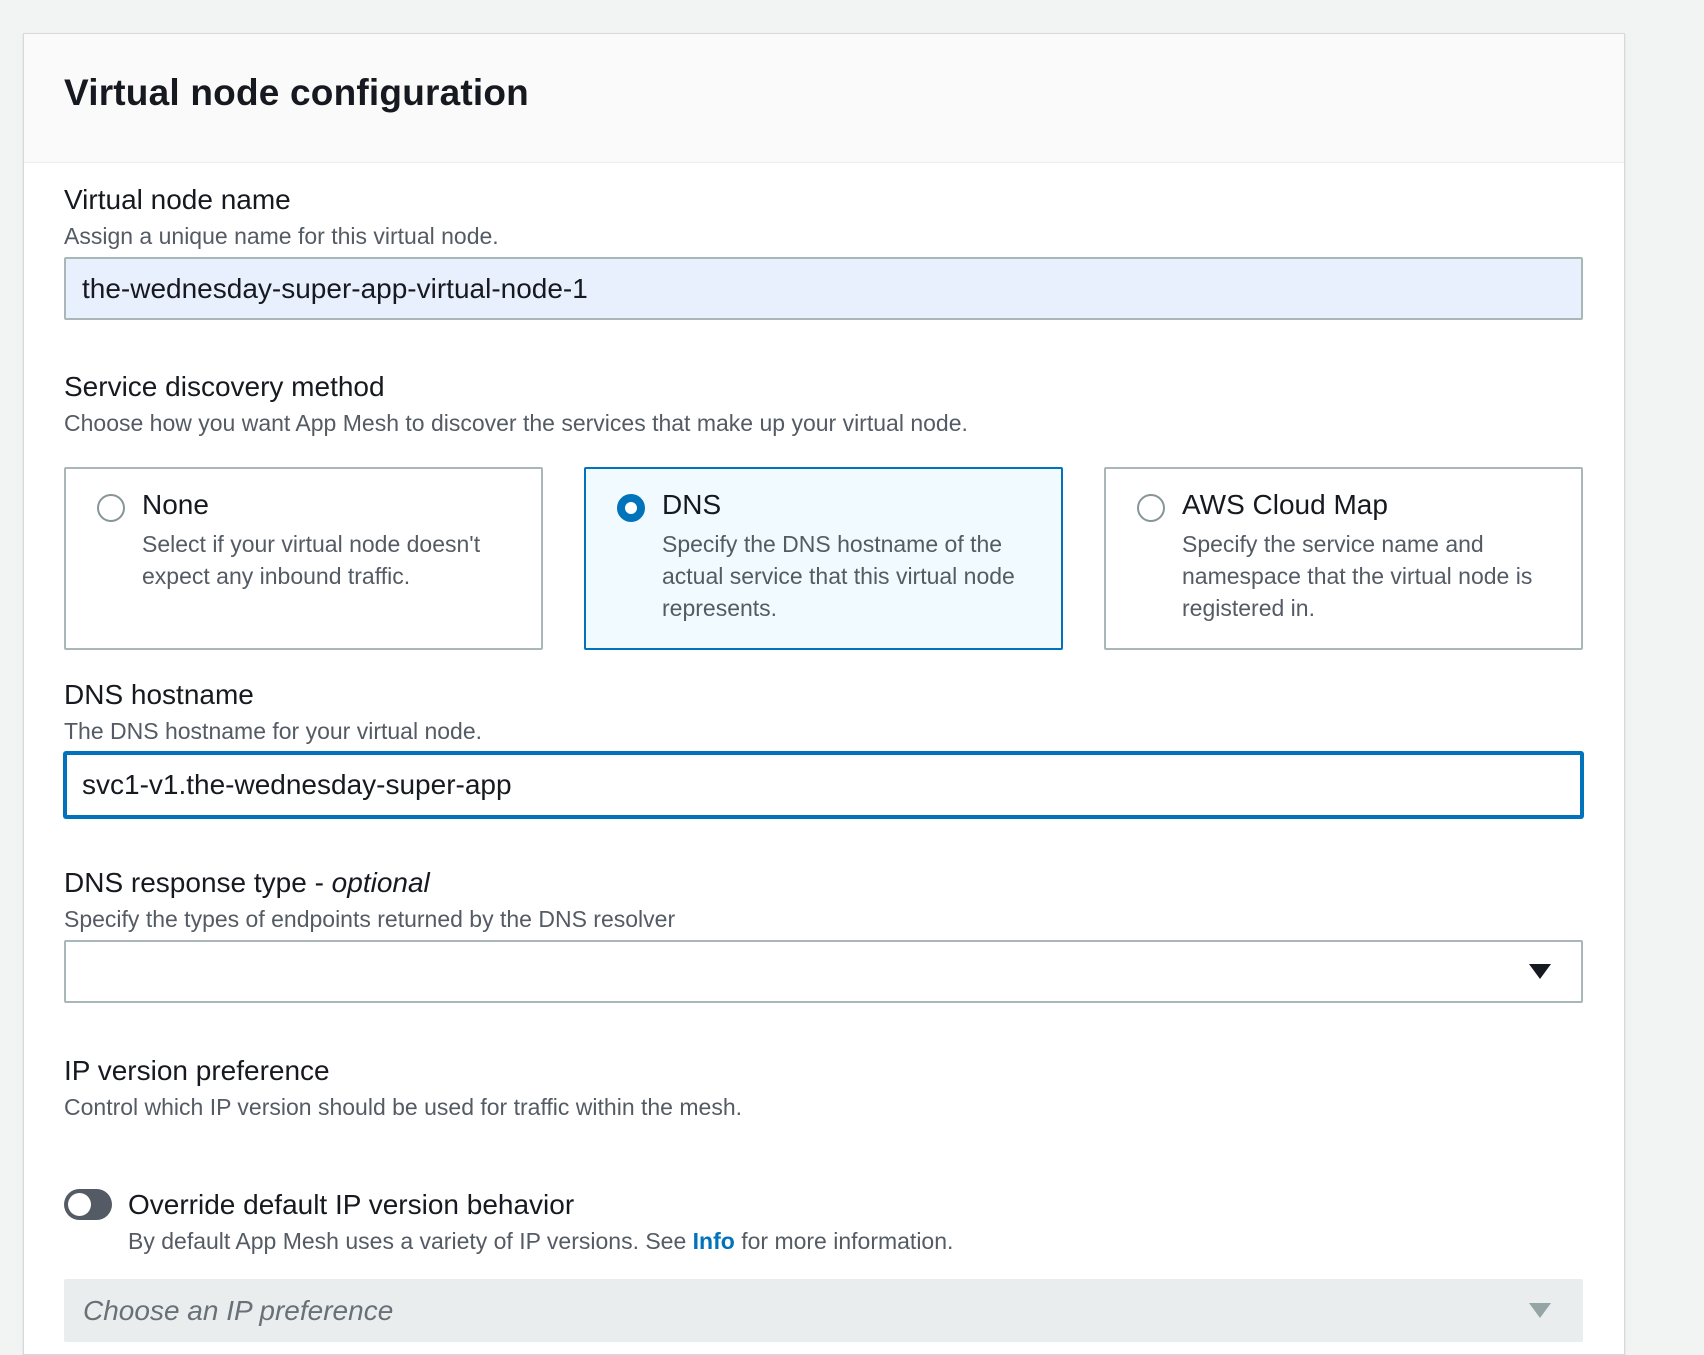 This screenshot has width=1704, height=1355. Describe the element at coordinates (197, 1070) in the screenshot. I see `ip-version-label: IP version preference` at that location.